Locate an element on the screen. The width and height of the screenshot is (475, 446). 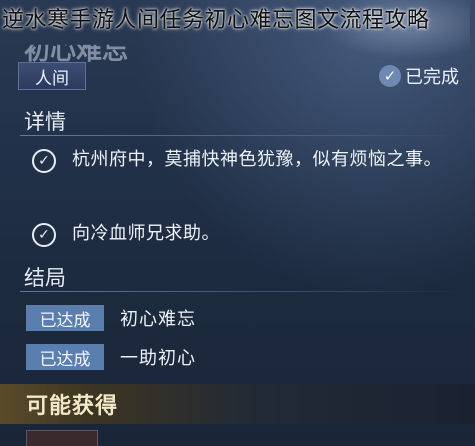
ending-item: 已达成 一助初心 is located at coordinates (111, 357).